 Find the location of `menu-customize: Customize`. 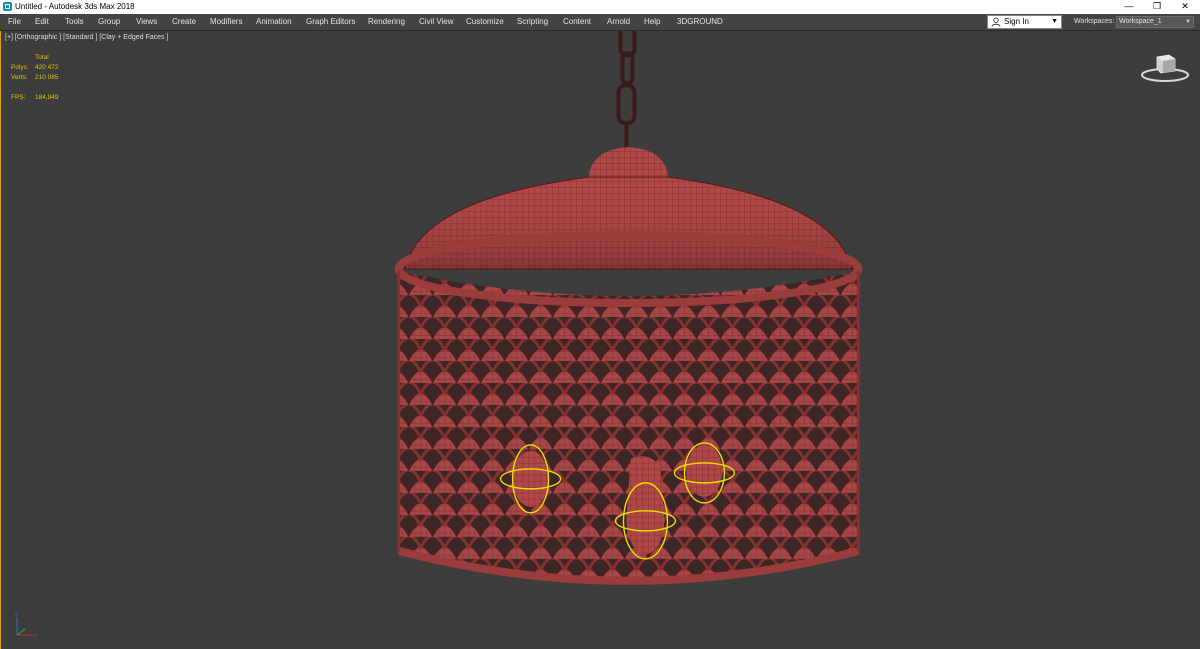

menu-customize: Customize is located at coordinates (485, 22).